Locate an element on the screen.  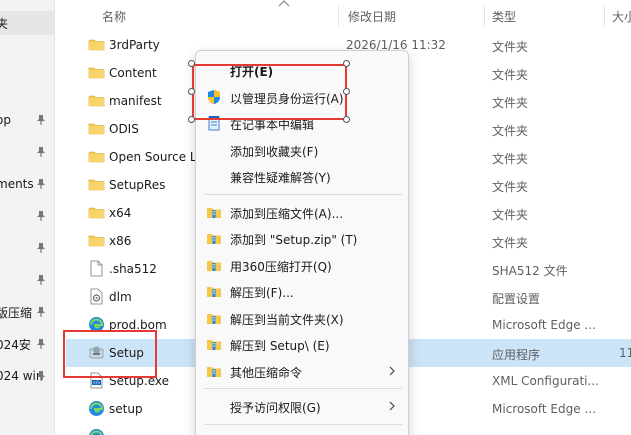
context-menu-item-label: 打开(E) is located at coordinates (252, 72).